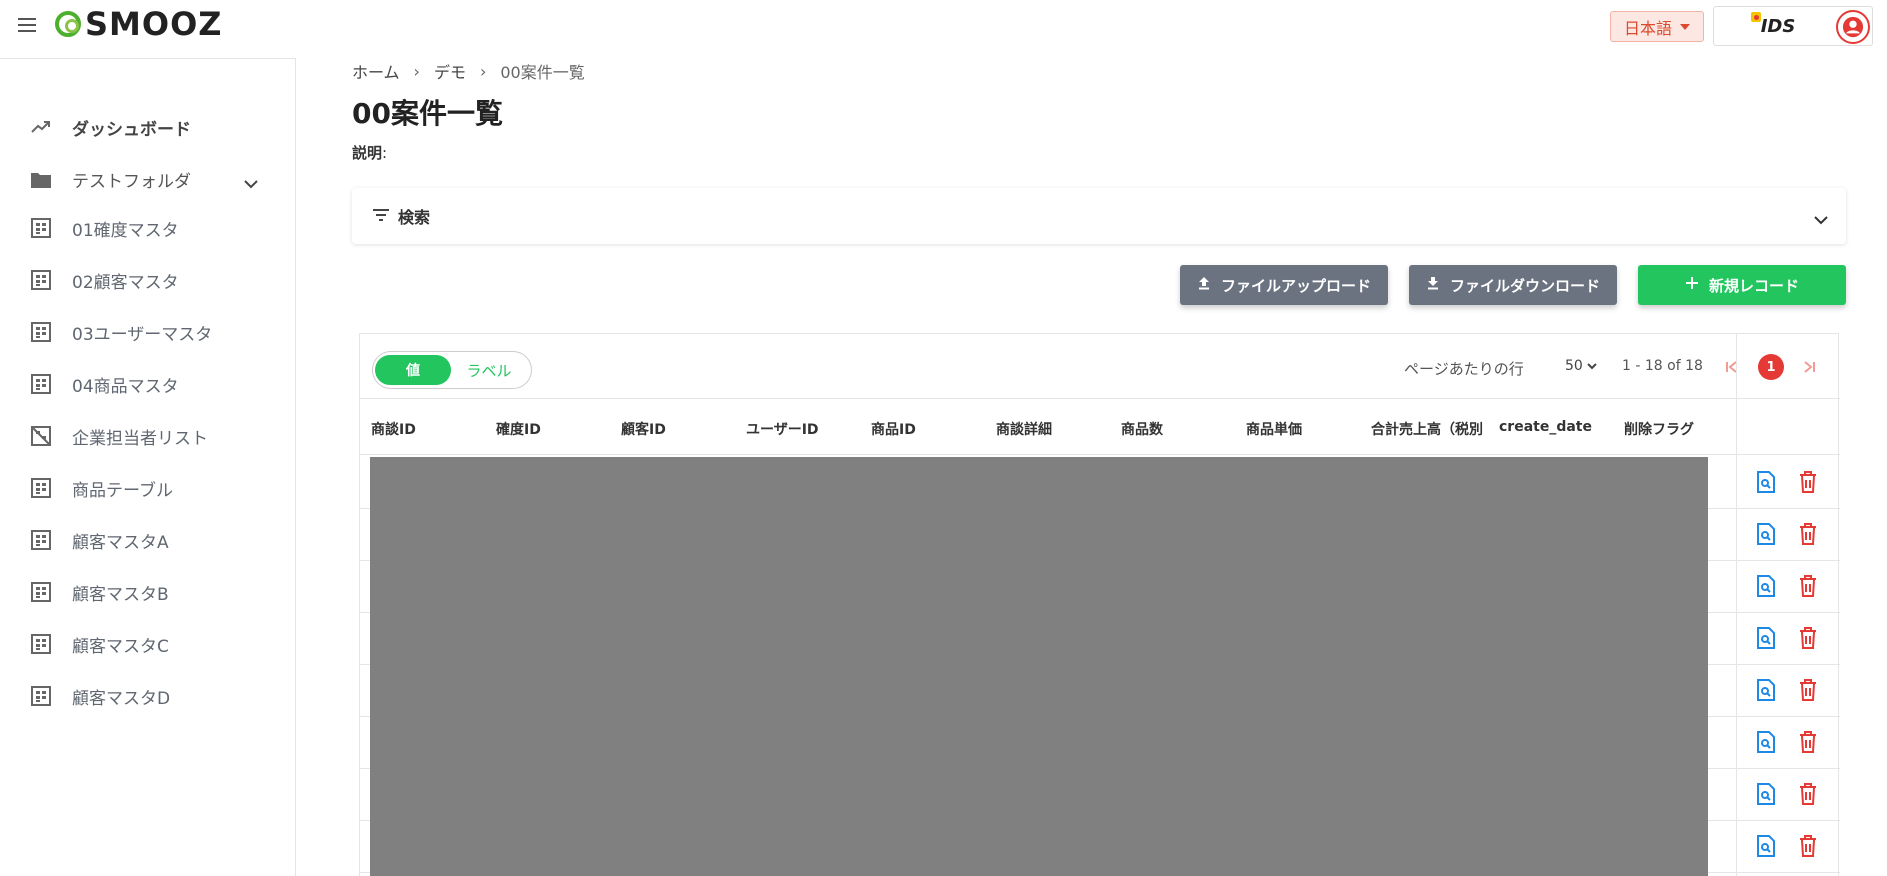 This screenshot has height=876, width=1887. I want to click on sidebar-item-04-product: 04商品マスタ, so click(148, 384).